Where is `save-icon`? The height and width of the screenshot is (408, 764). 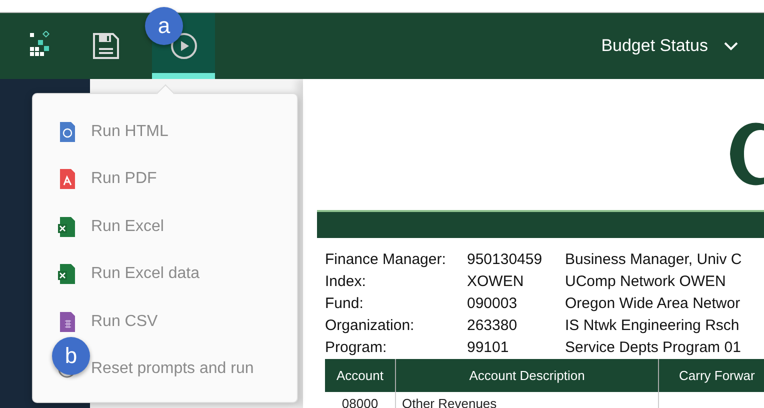 save-icon is located at coordinates (106, 46).